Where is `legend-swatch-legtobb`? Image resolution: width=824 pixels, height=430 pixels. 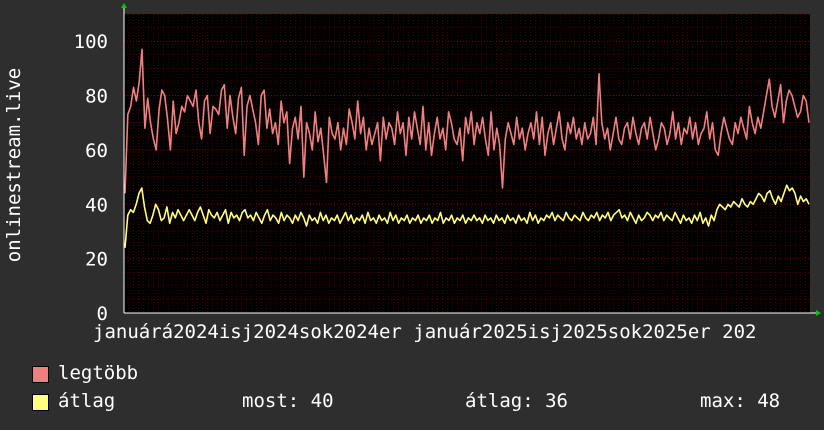
legend-swatch-legtobb is located at coordinates (40, 374).